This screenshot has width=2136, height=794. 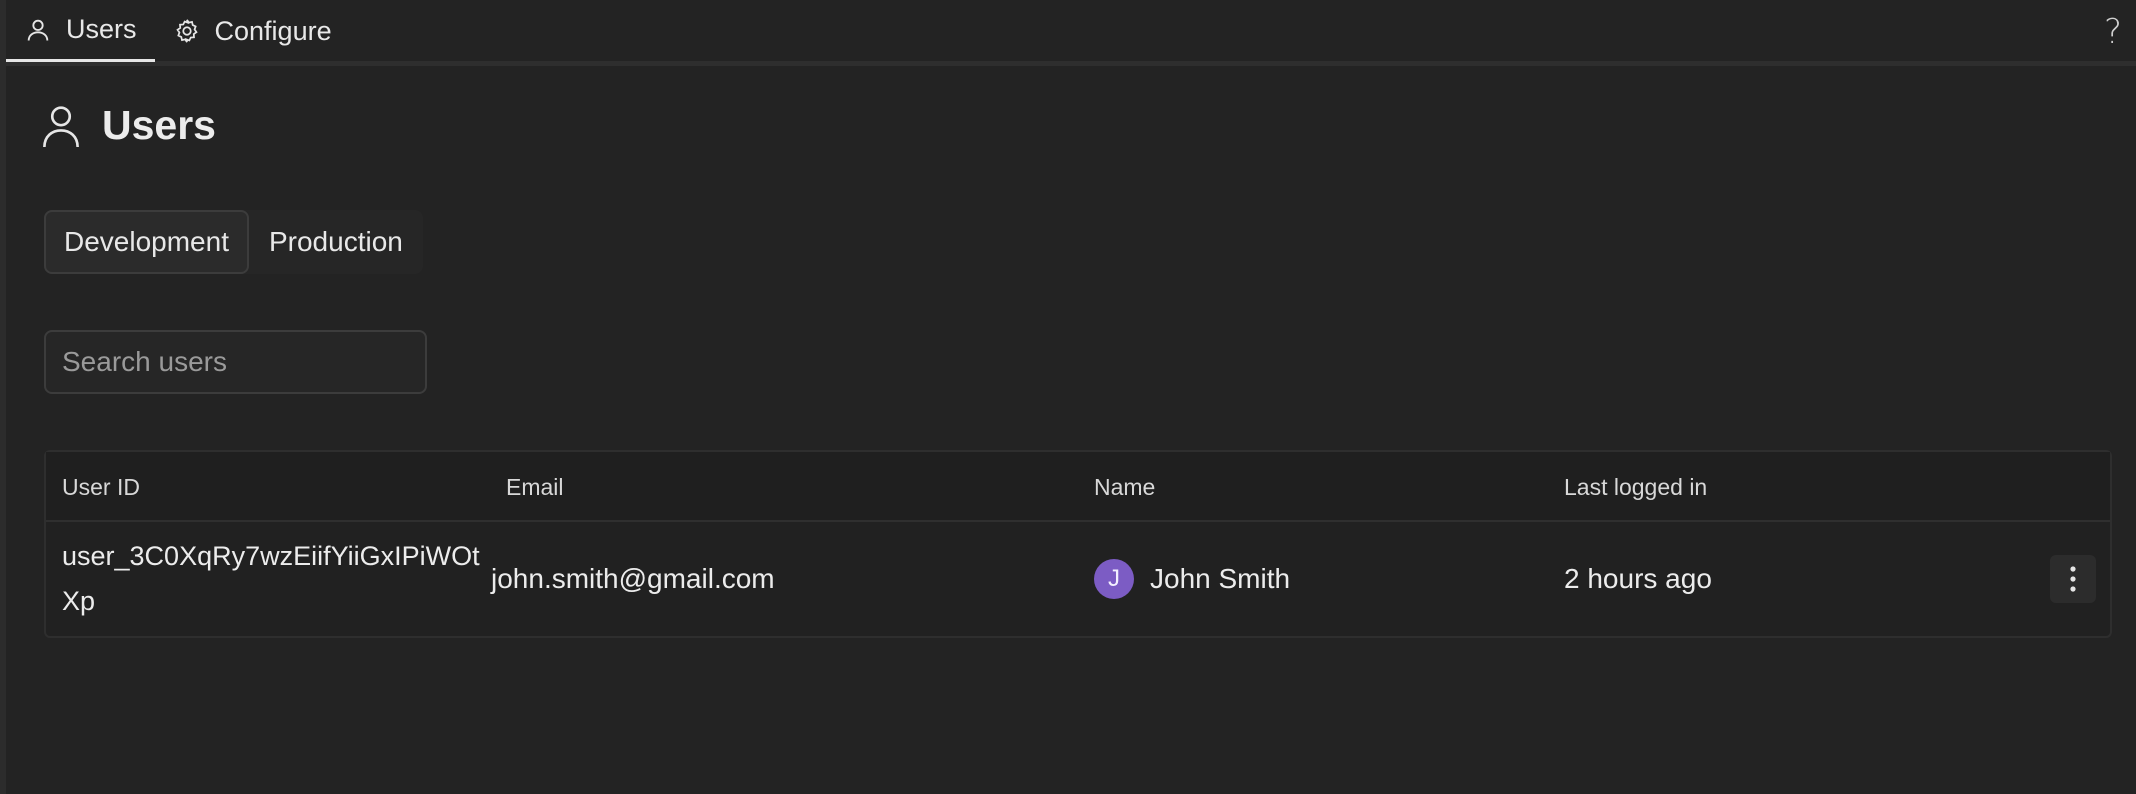 I want to click on tab-configure-label: Configure, so click(x=273, y=30).